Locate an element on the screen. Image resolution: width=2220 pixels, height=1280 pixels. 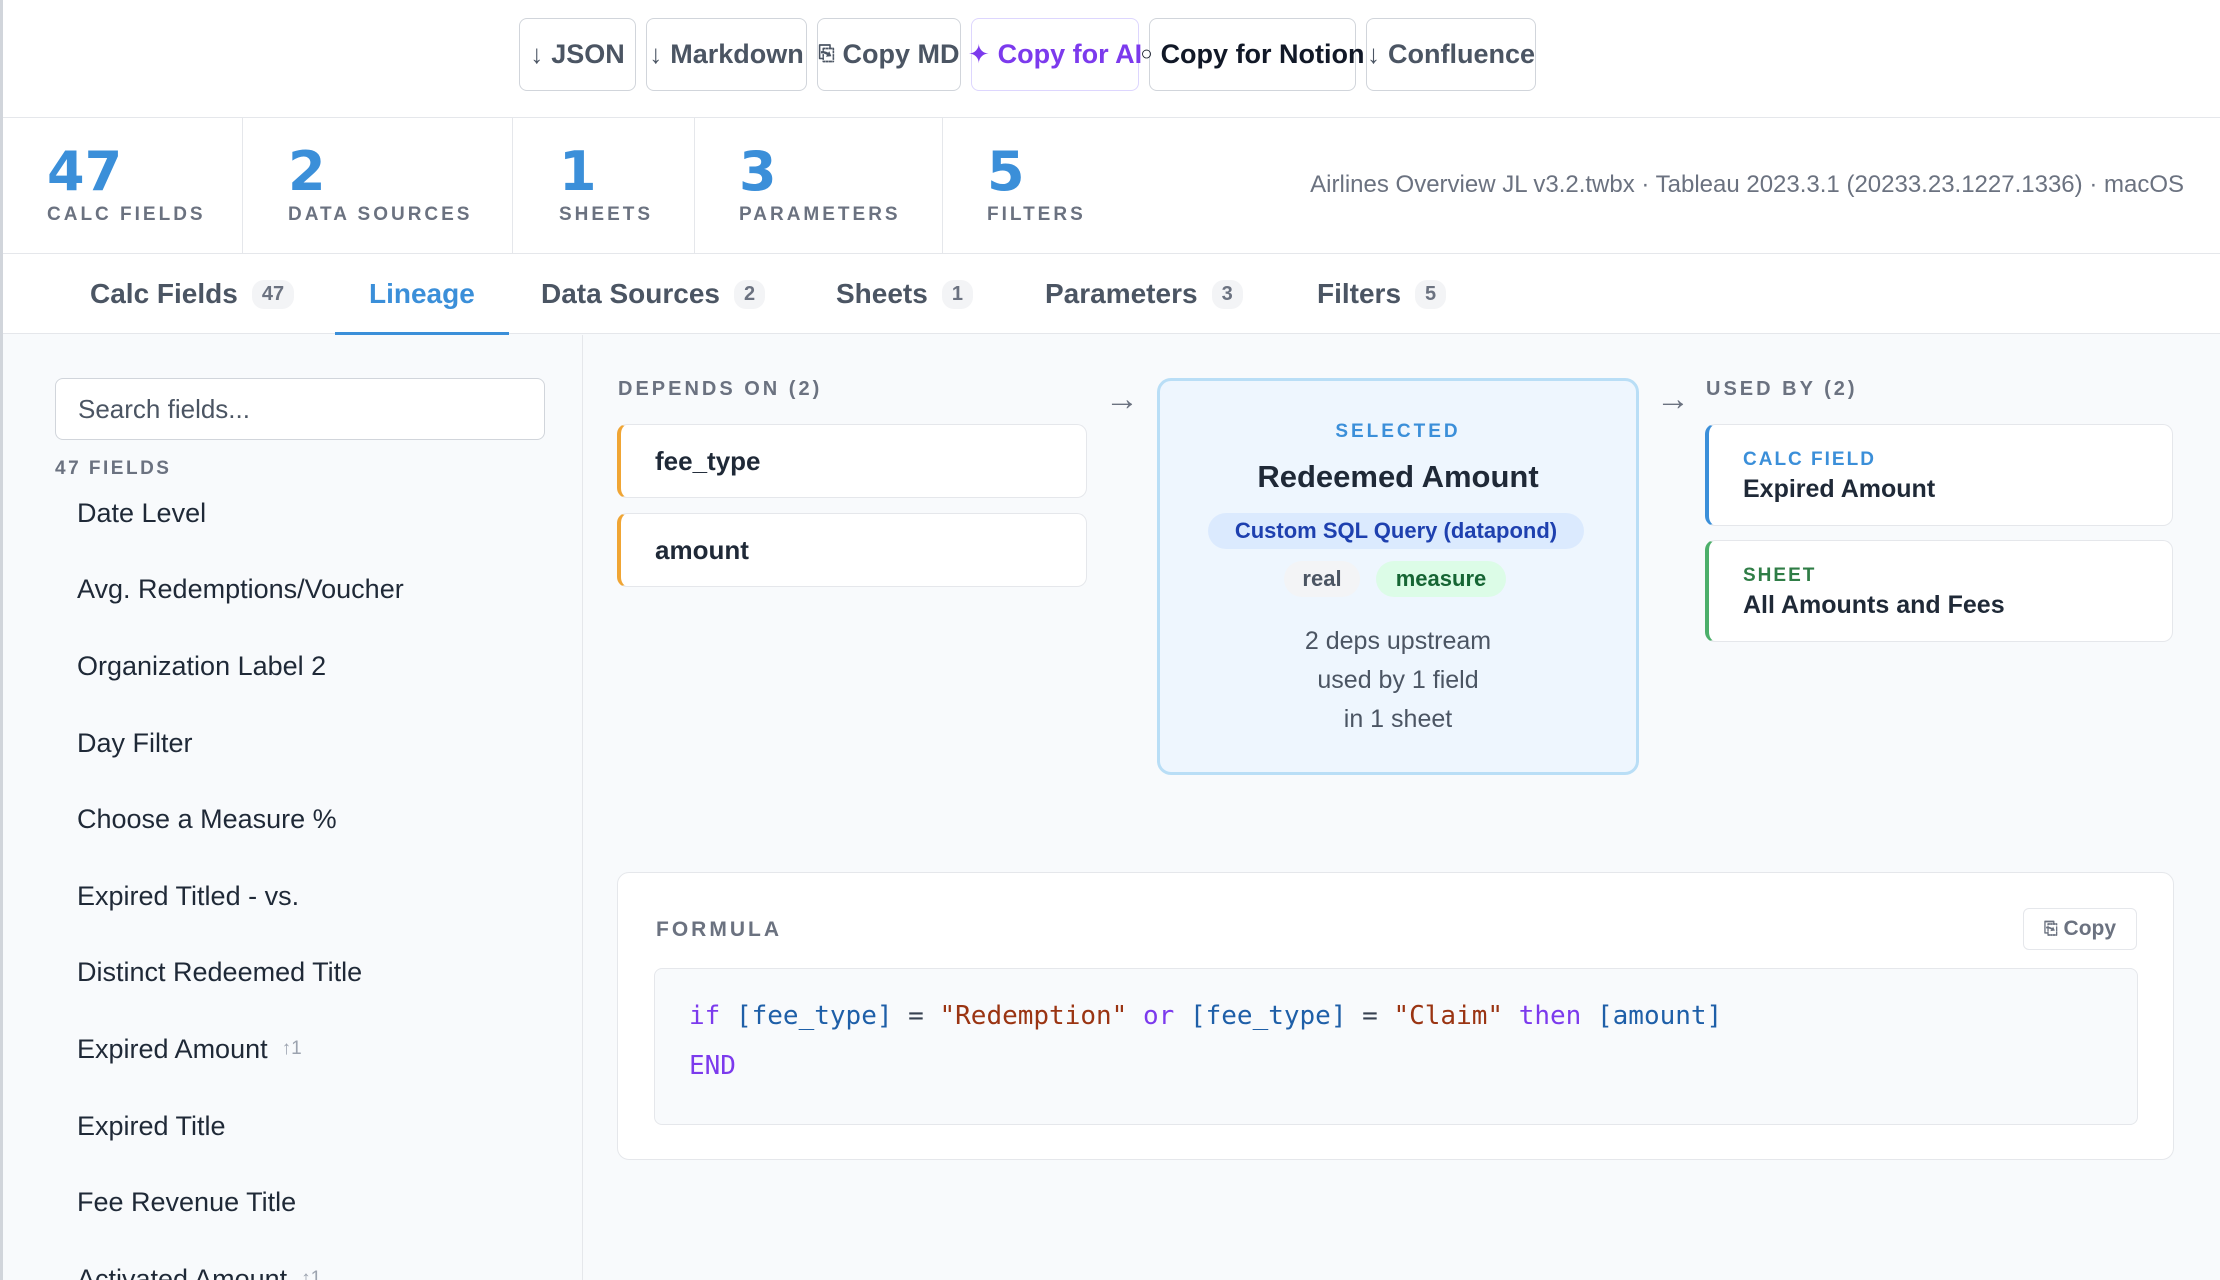
tab-sheets: Sheets 1 is located at coordinates (904, 294).